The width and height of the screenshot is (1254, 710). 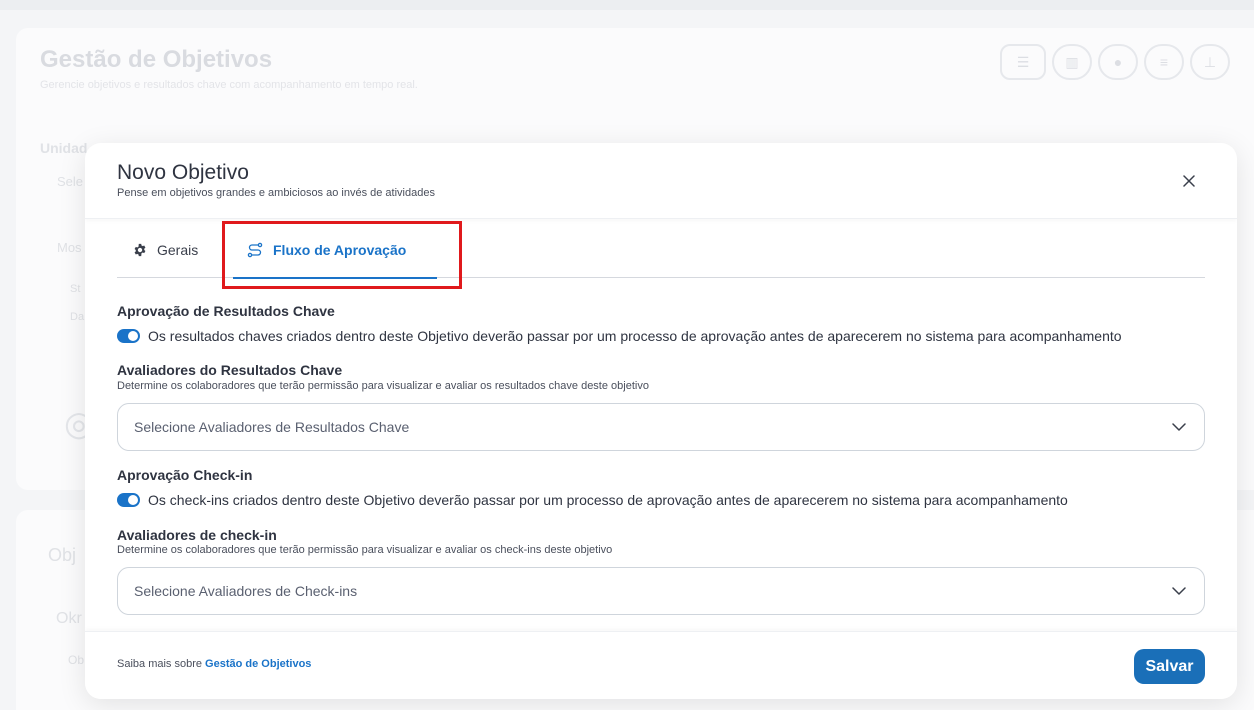 What do you see at coordinates (1210, 62) in the screenshot?
I see `hierarchy-icon: ⊥` at bounding box center [1210, 62].